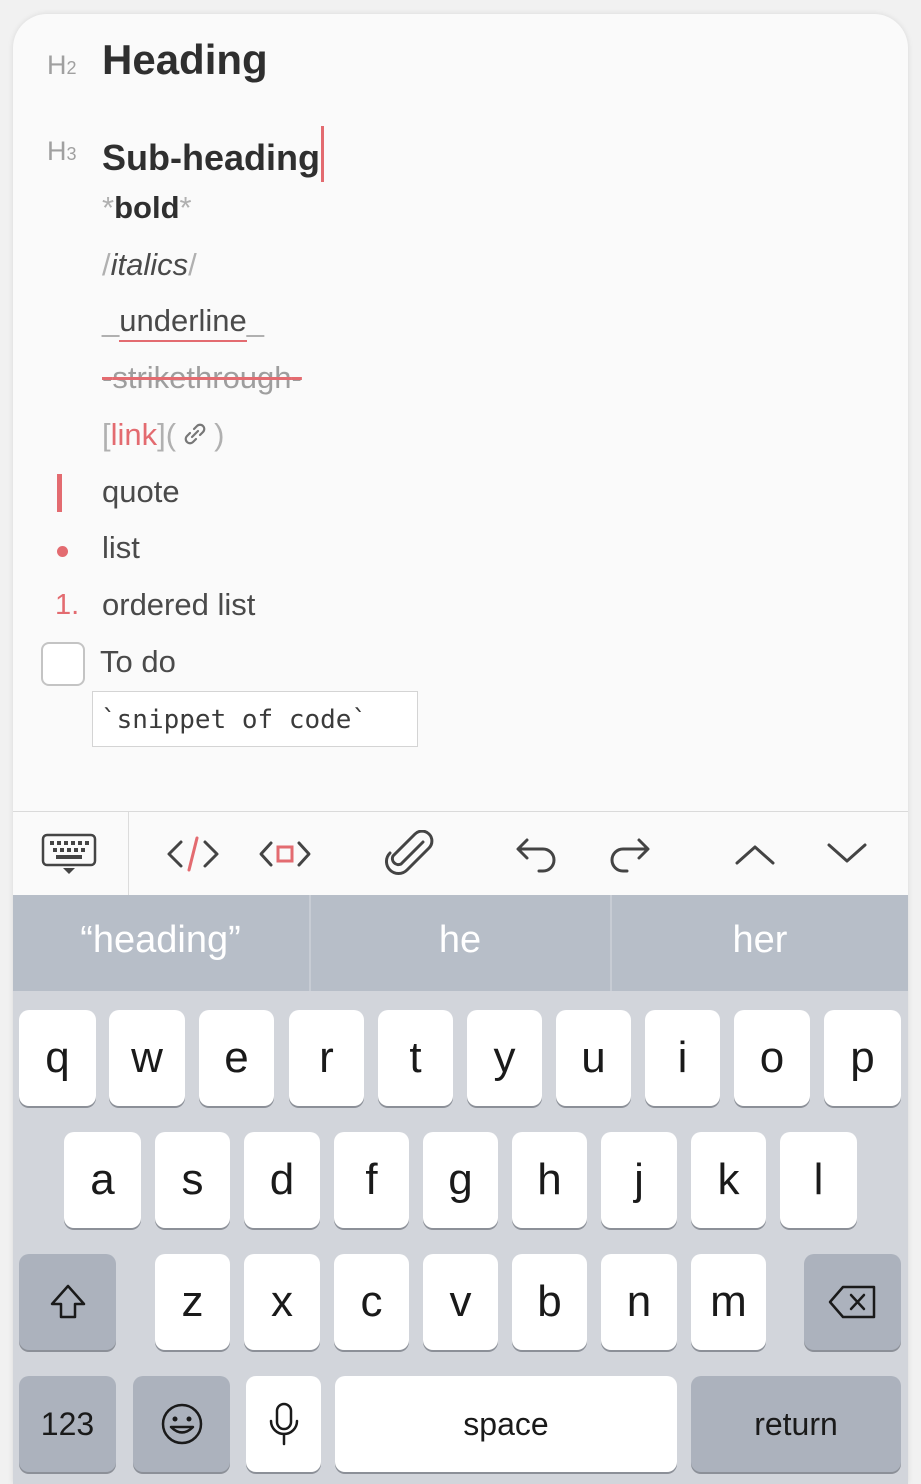 The height and width of the screenshot is (1484, 921). What do you see at coordinates (862, 1058) in the screenshot?
I see `key-p: p` at bounding box center [862, 1058].